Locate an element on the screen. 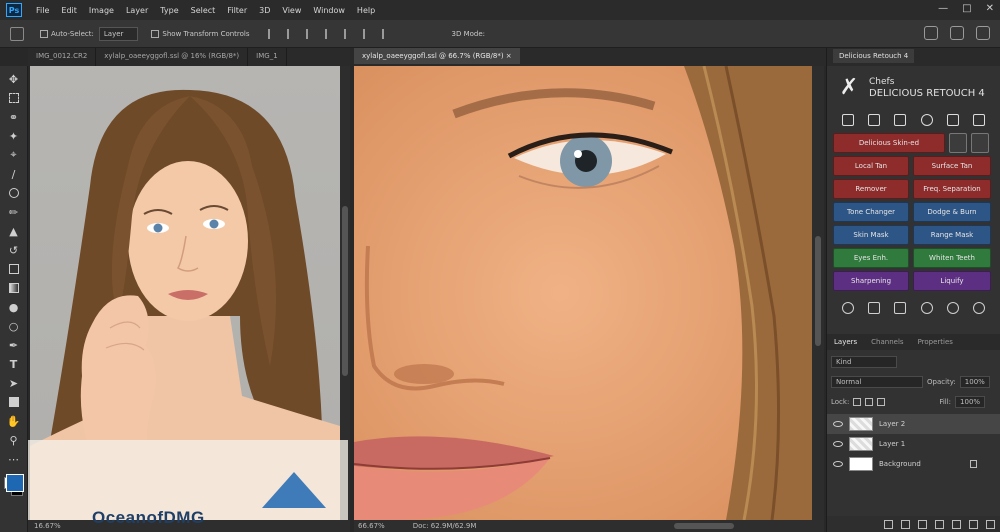 This screenshot has height=532, width=1000. path-select-icon: ➤ is located at coordinates (14, 383).